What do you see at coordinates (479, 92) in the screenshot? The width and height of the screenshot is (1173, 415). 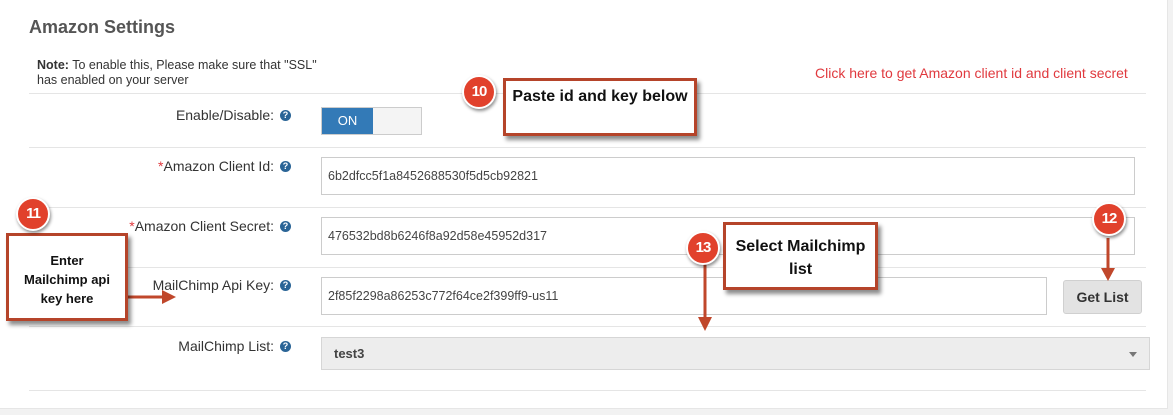 I see `step-badge-10: 10` at bounding box center [479, 92].